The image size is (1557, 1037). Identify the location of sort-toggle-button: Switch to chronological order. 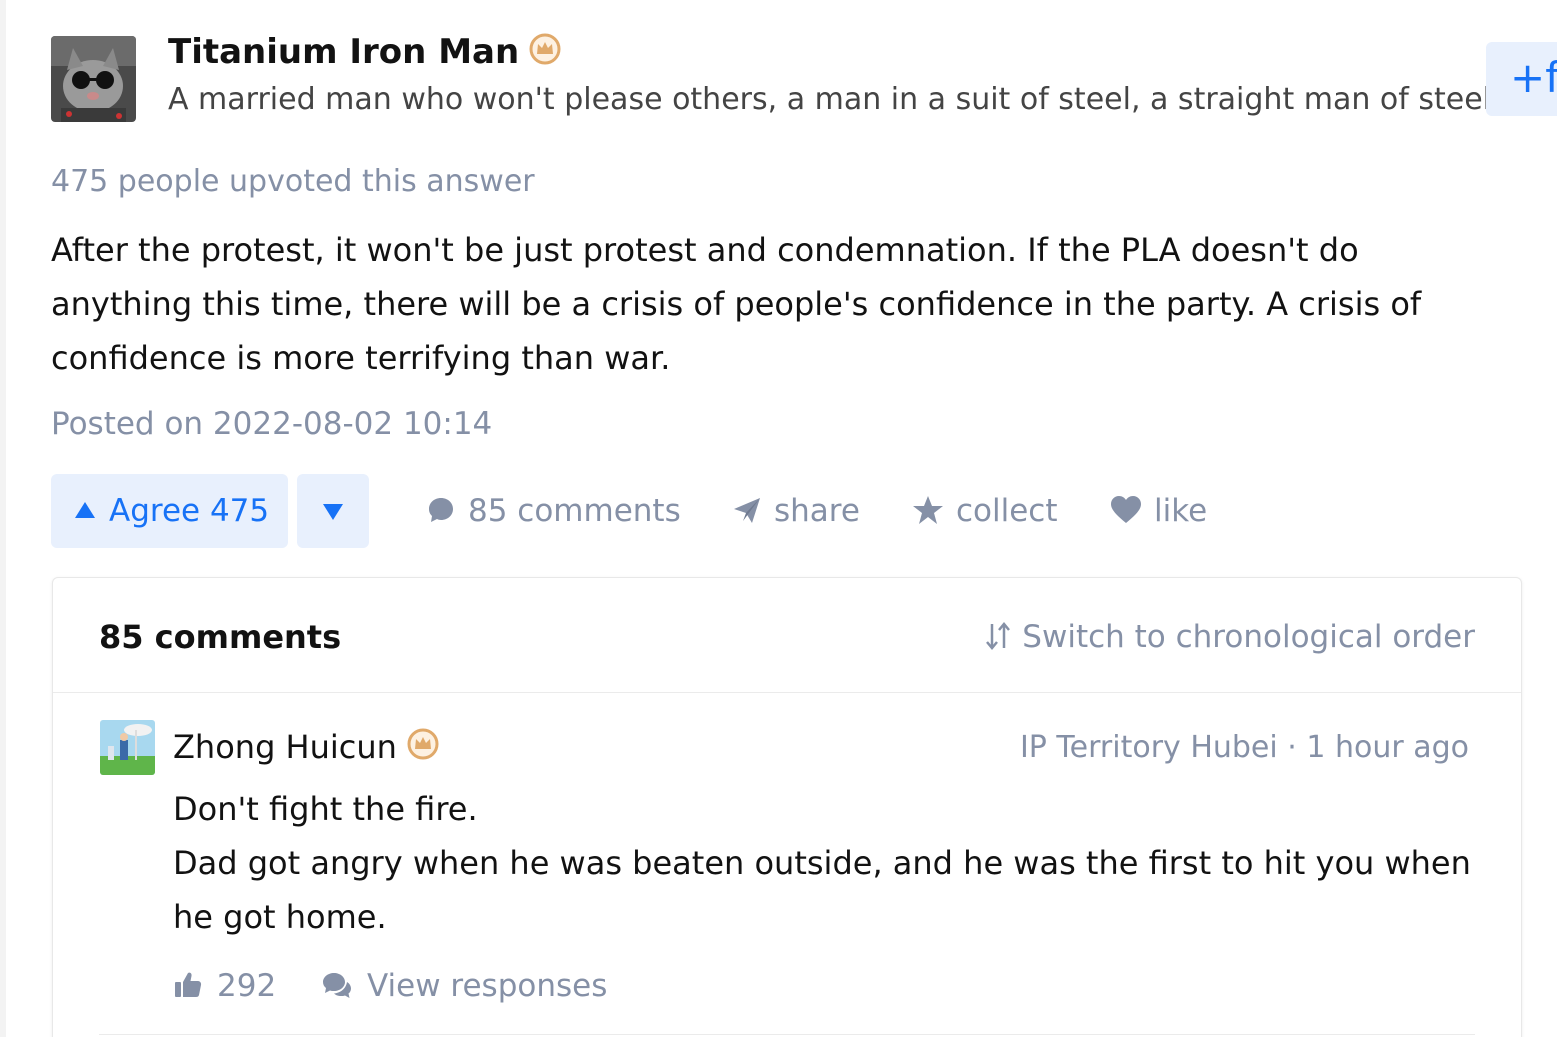
(1229, 637).